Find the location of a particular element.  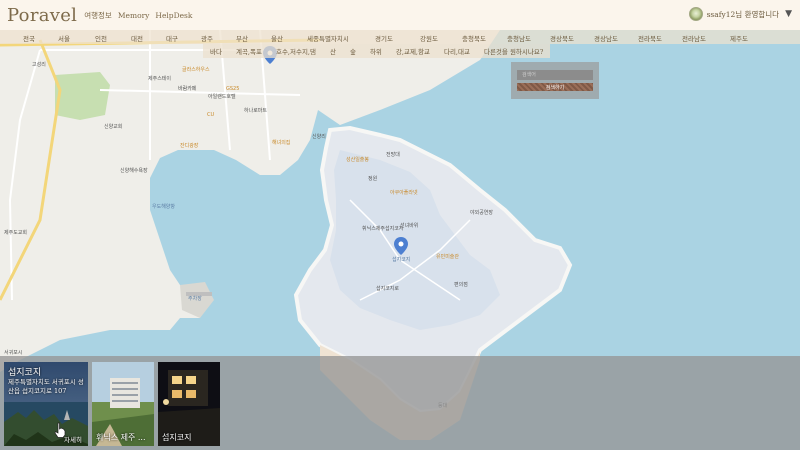

map-label: 휘닉스제주섭지코지 is located at coordinates (383, 229).